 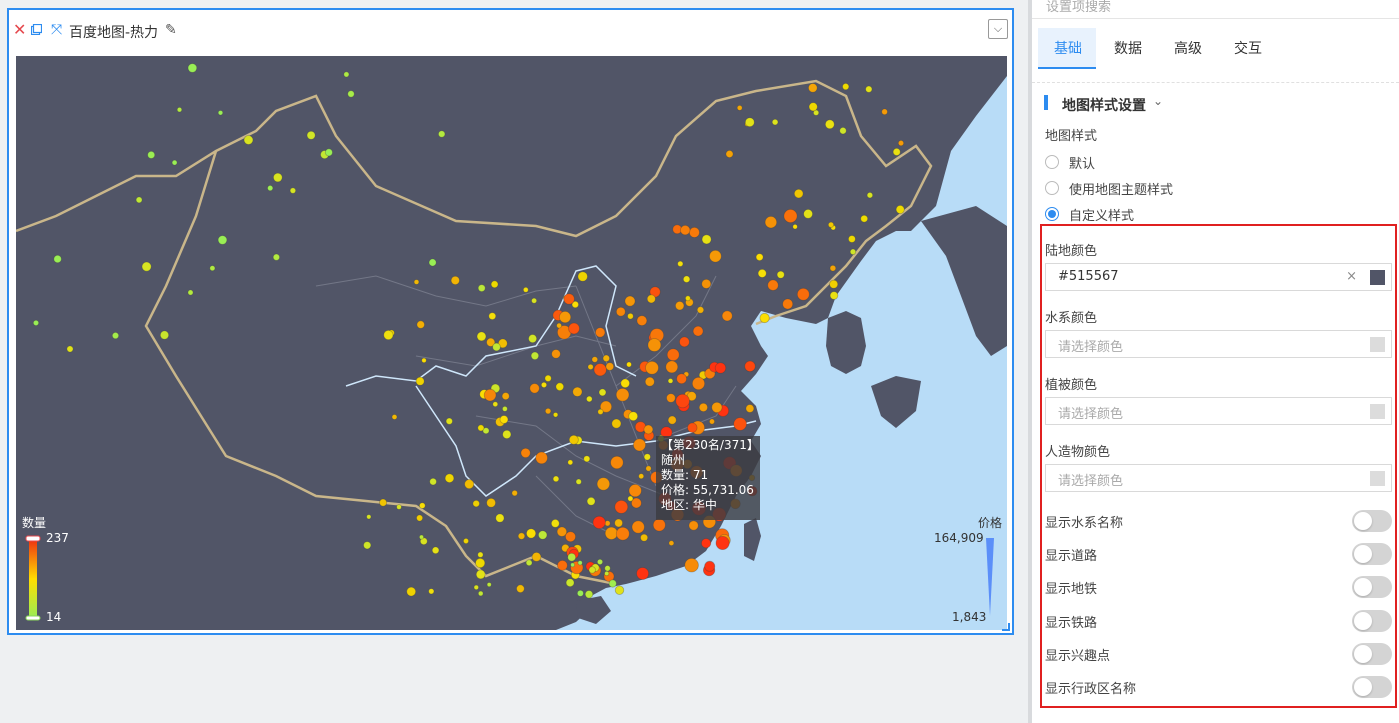 What do you see at coordinates (998, 29) in the screenshot?
I see `widget-menu-button: ⌵` at bounding box center [998, 29].